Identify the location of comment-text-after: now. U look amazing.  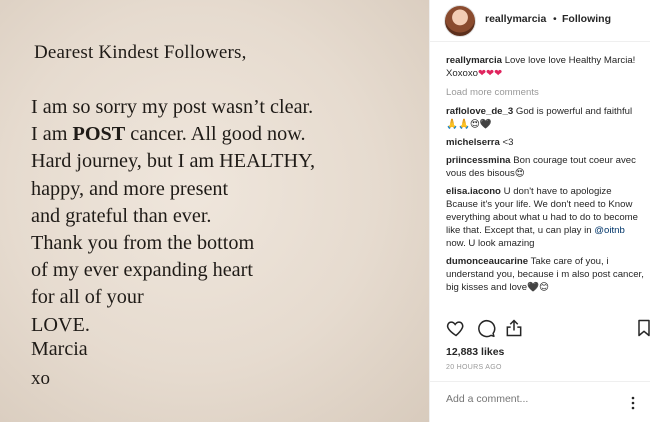
(490, 243).